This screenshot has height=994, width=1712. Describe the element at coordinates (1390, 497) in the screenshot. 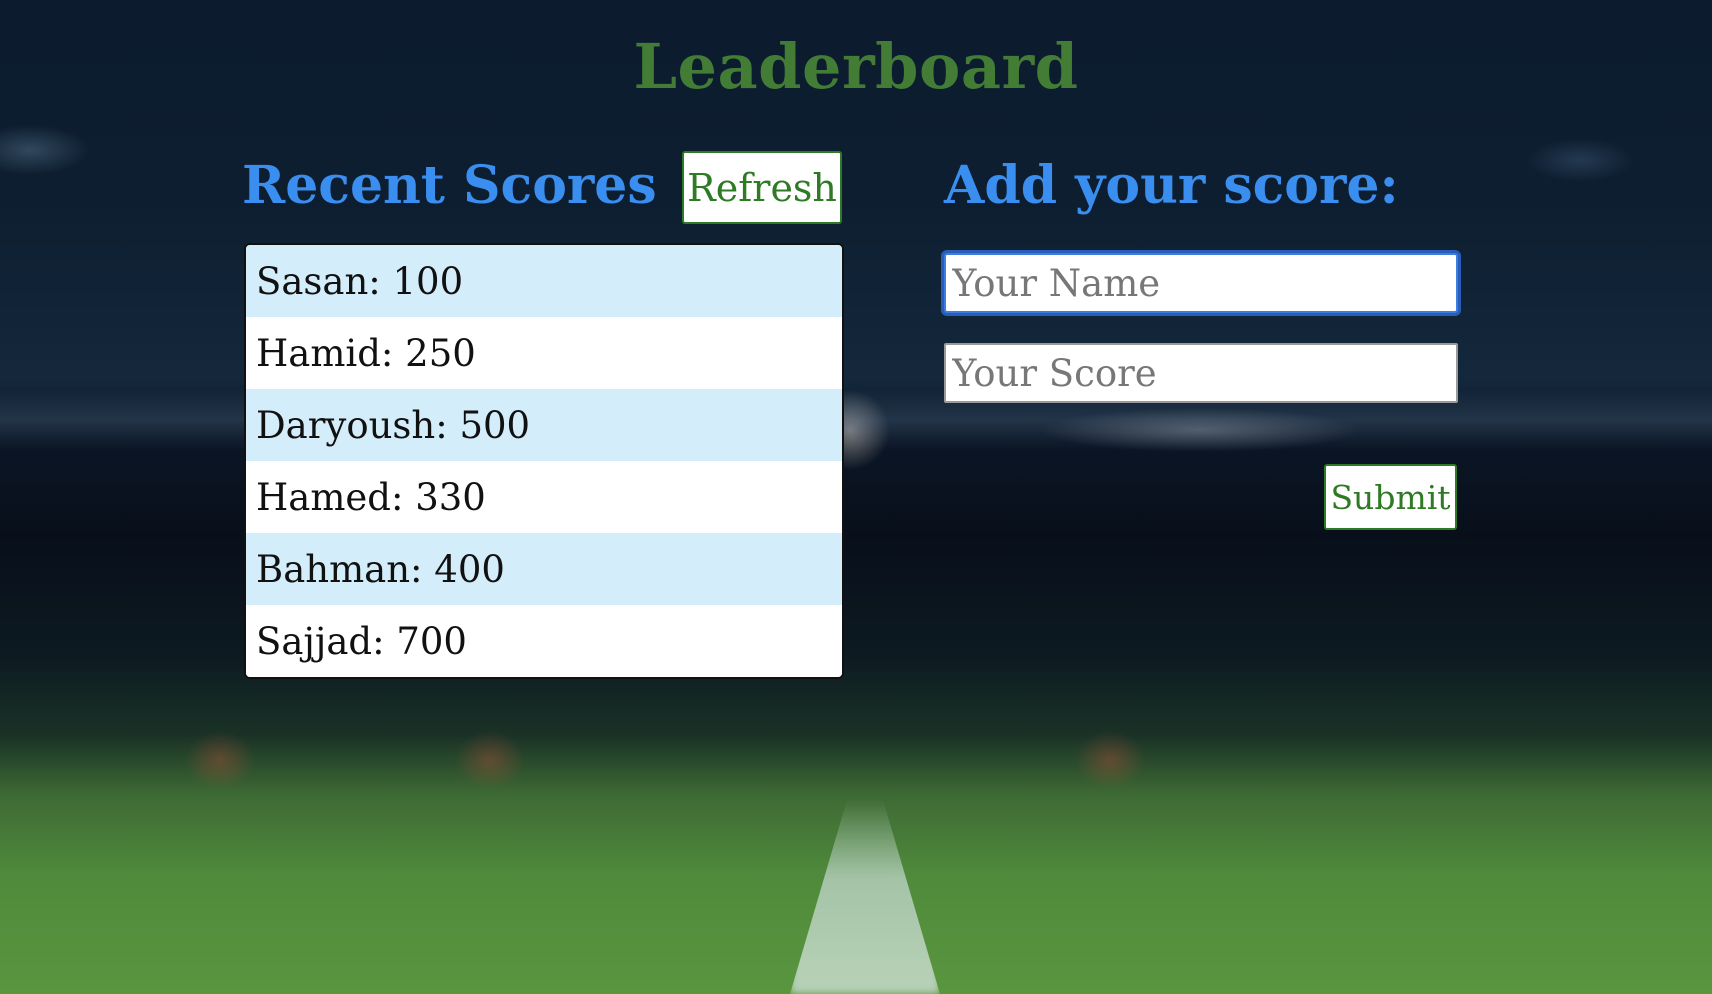

I see `submit-button: Submit` at that location.